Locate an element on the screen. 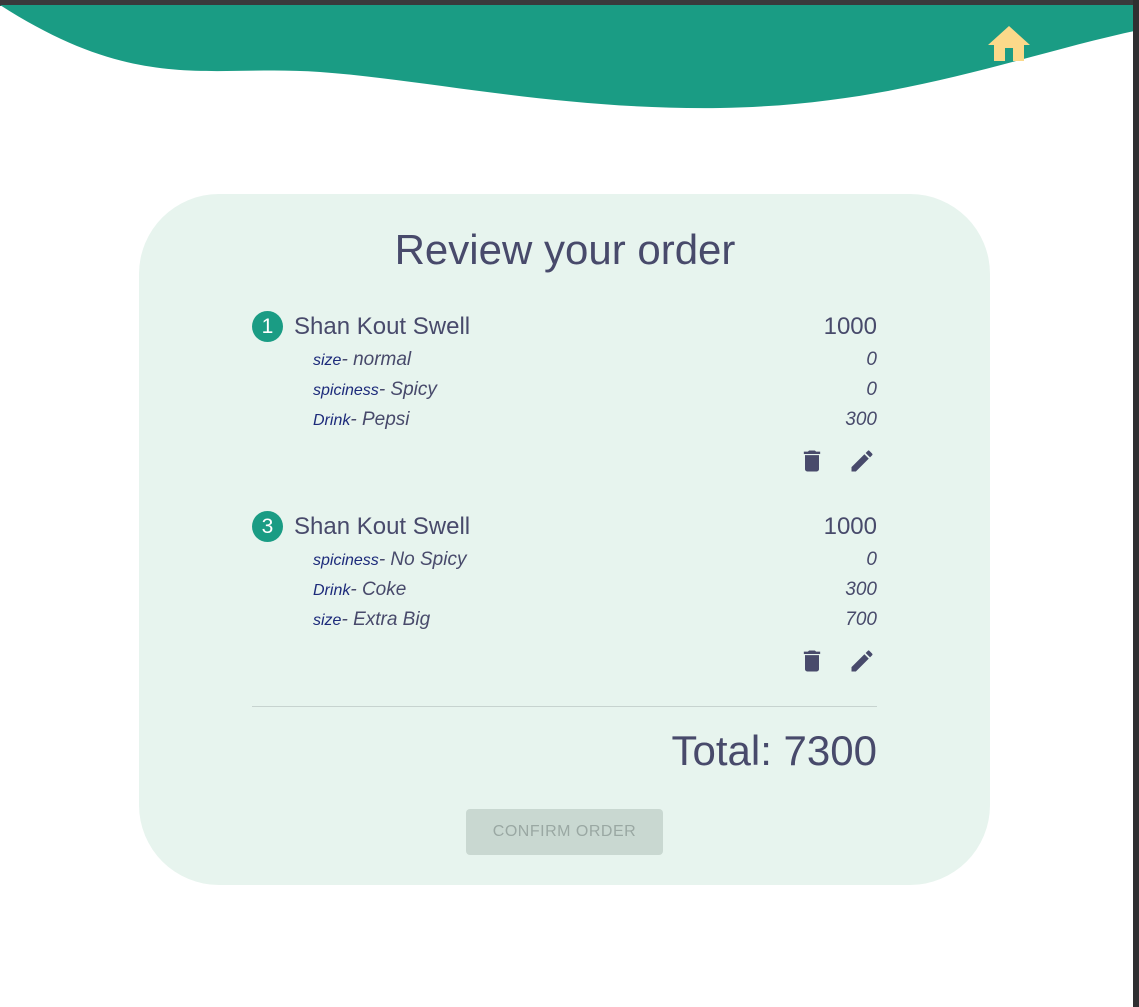 This screenshot has height=1007, width=1139. window-scroll-edge is located at coordinates (1136, 503).